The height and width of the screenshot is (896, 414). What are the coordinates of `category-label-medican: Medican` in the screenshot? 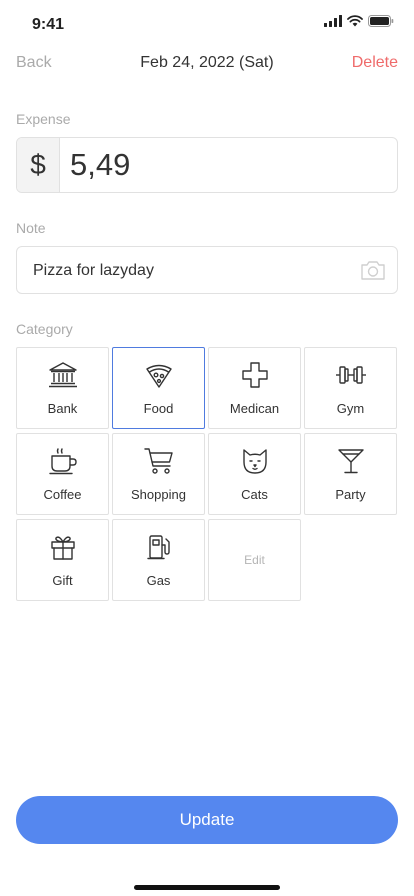 It's located at (254, 408).